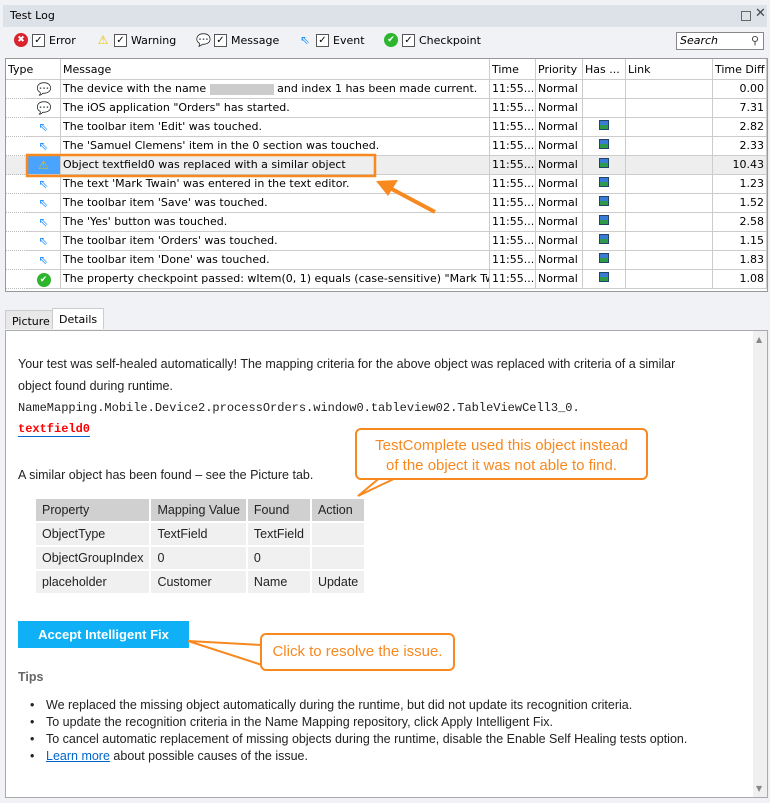 Image resolution: width=770 pixels, height=803 pixels. I want to click on callout-tail, so click(225, 653).